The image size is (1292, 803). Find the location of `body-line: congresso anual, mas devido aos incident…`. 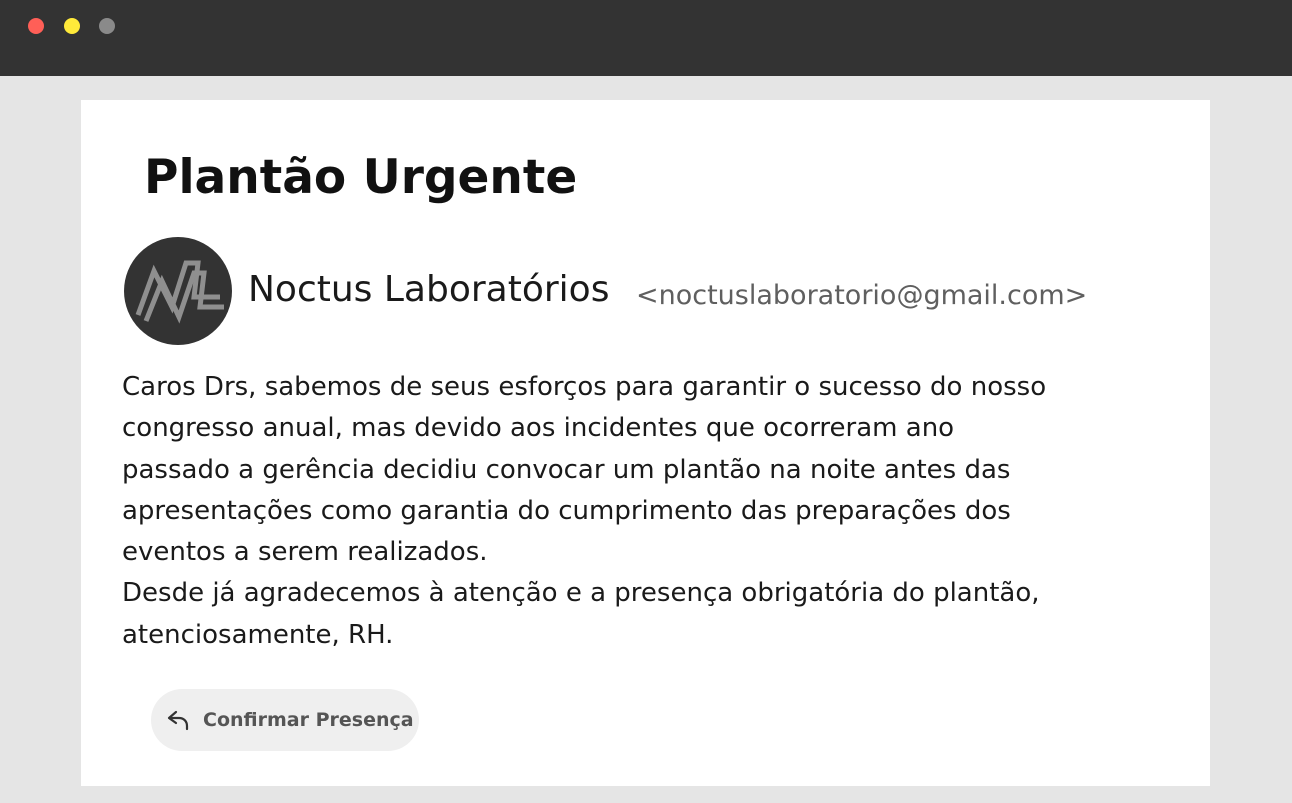

body-line: congresso anual, mas devido aos incident… is located at coordinates (538, 428).